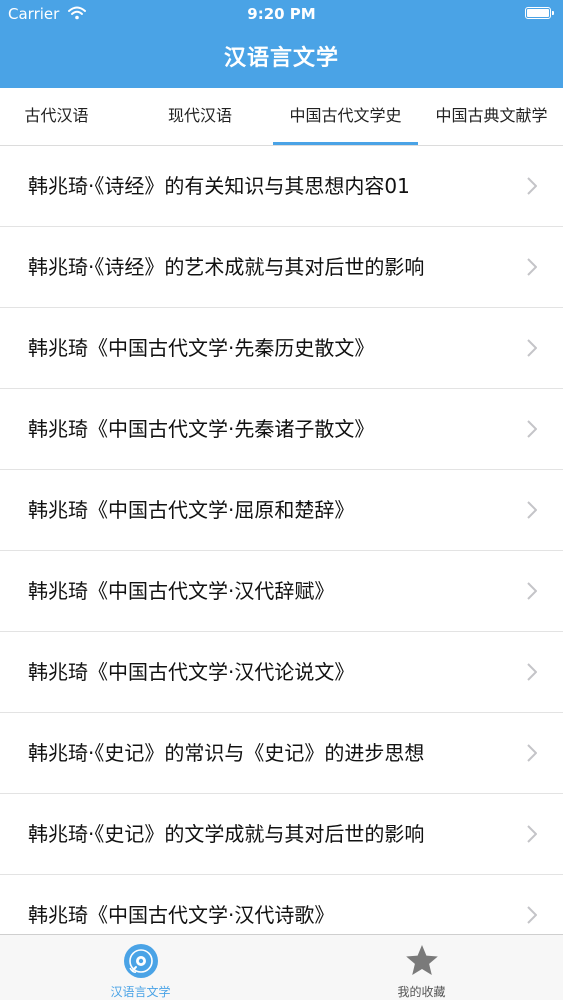  Describe the element at coordinates (140, 992) in the screenshot. I see `tabbar-label: 汉语言文学` at that location.